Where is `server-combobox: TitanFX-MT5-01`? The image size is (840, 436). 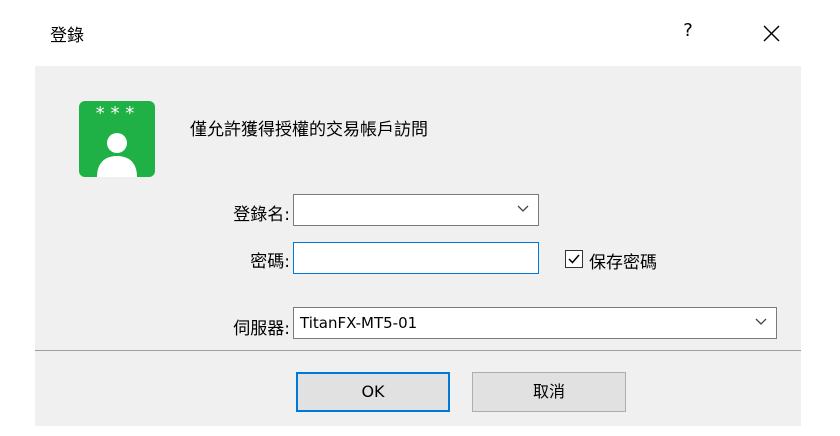 server-combobox: TitanFX-MT5-01 is located at coordinates (535, 323).